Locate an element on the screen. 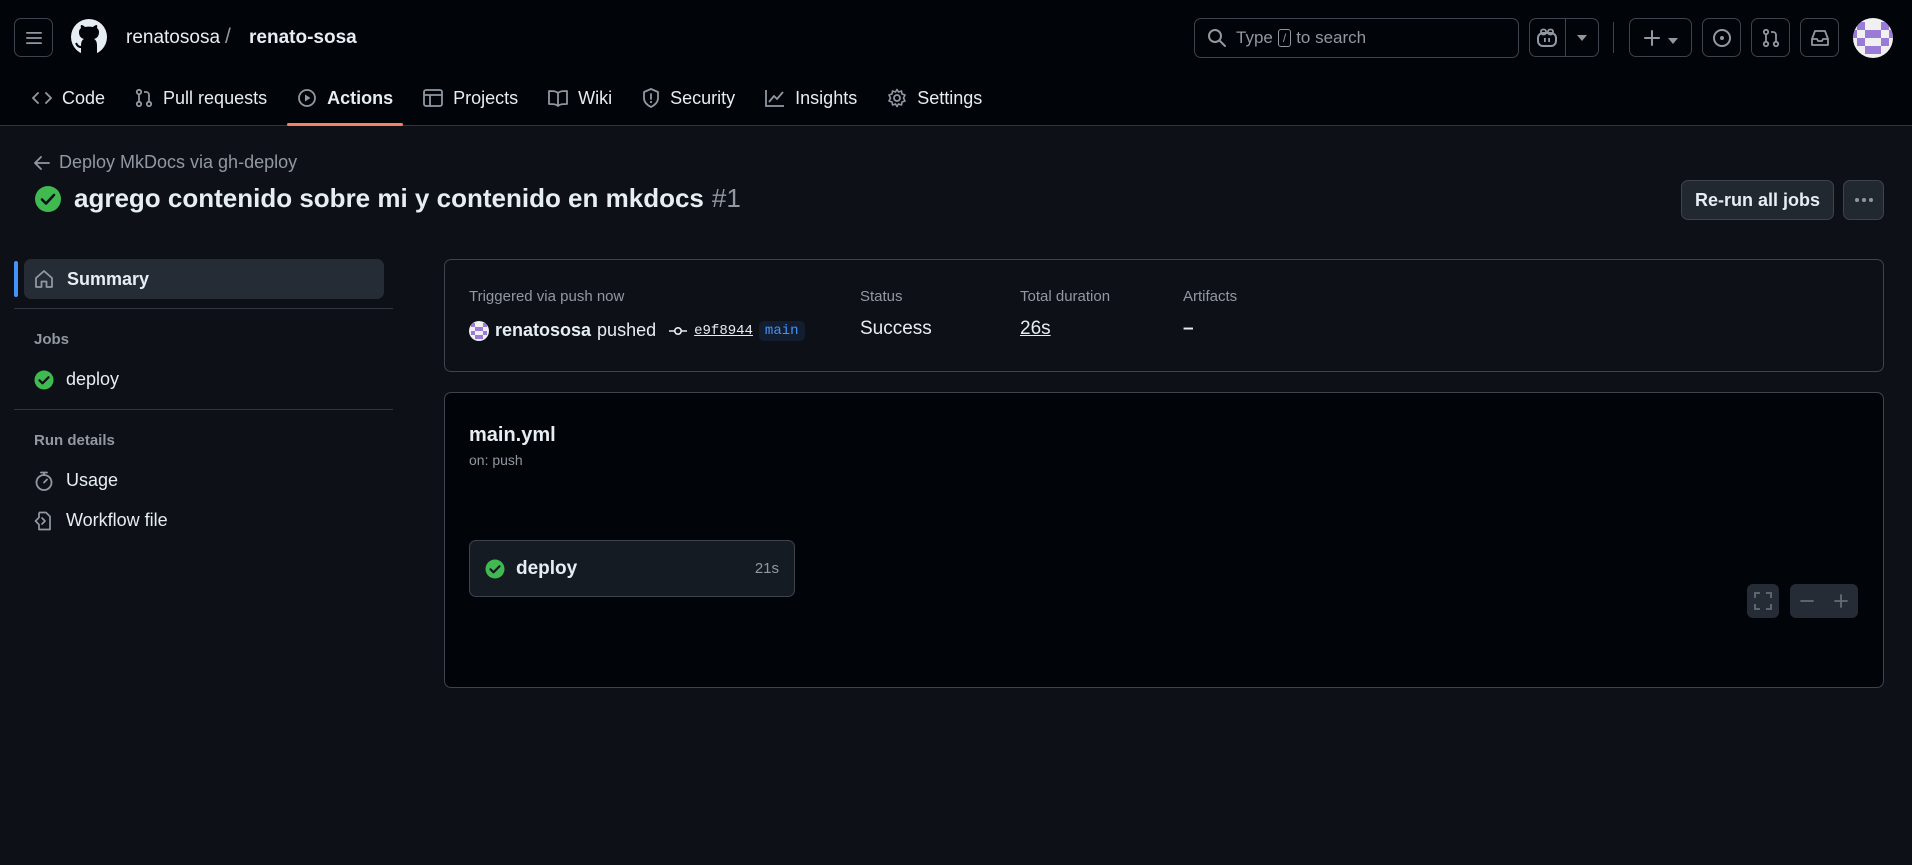 The image size is (1912, 865). pull-requests-button is located at coordinates (1770, 37).